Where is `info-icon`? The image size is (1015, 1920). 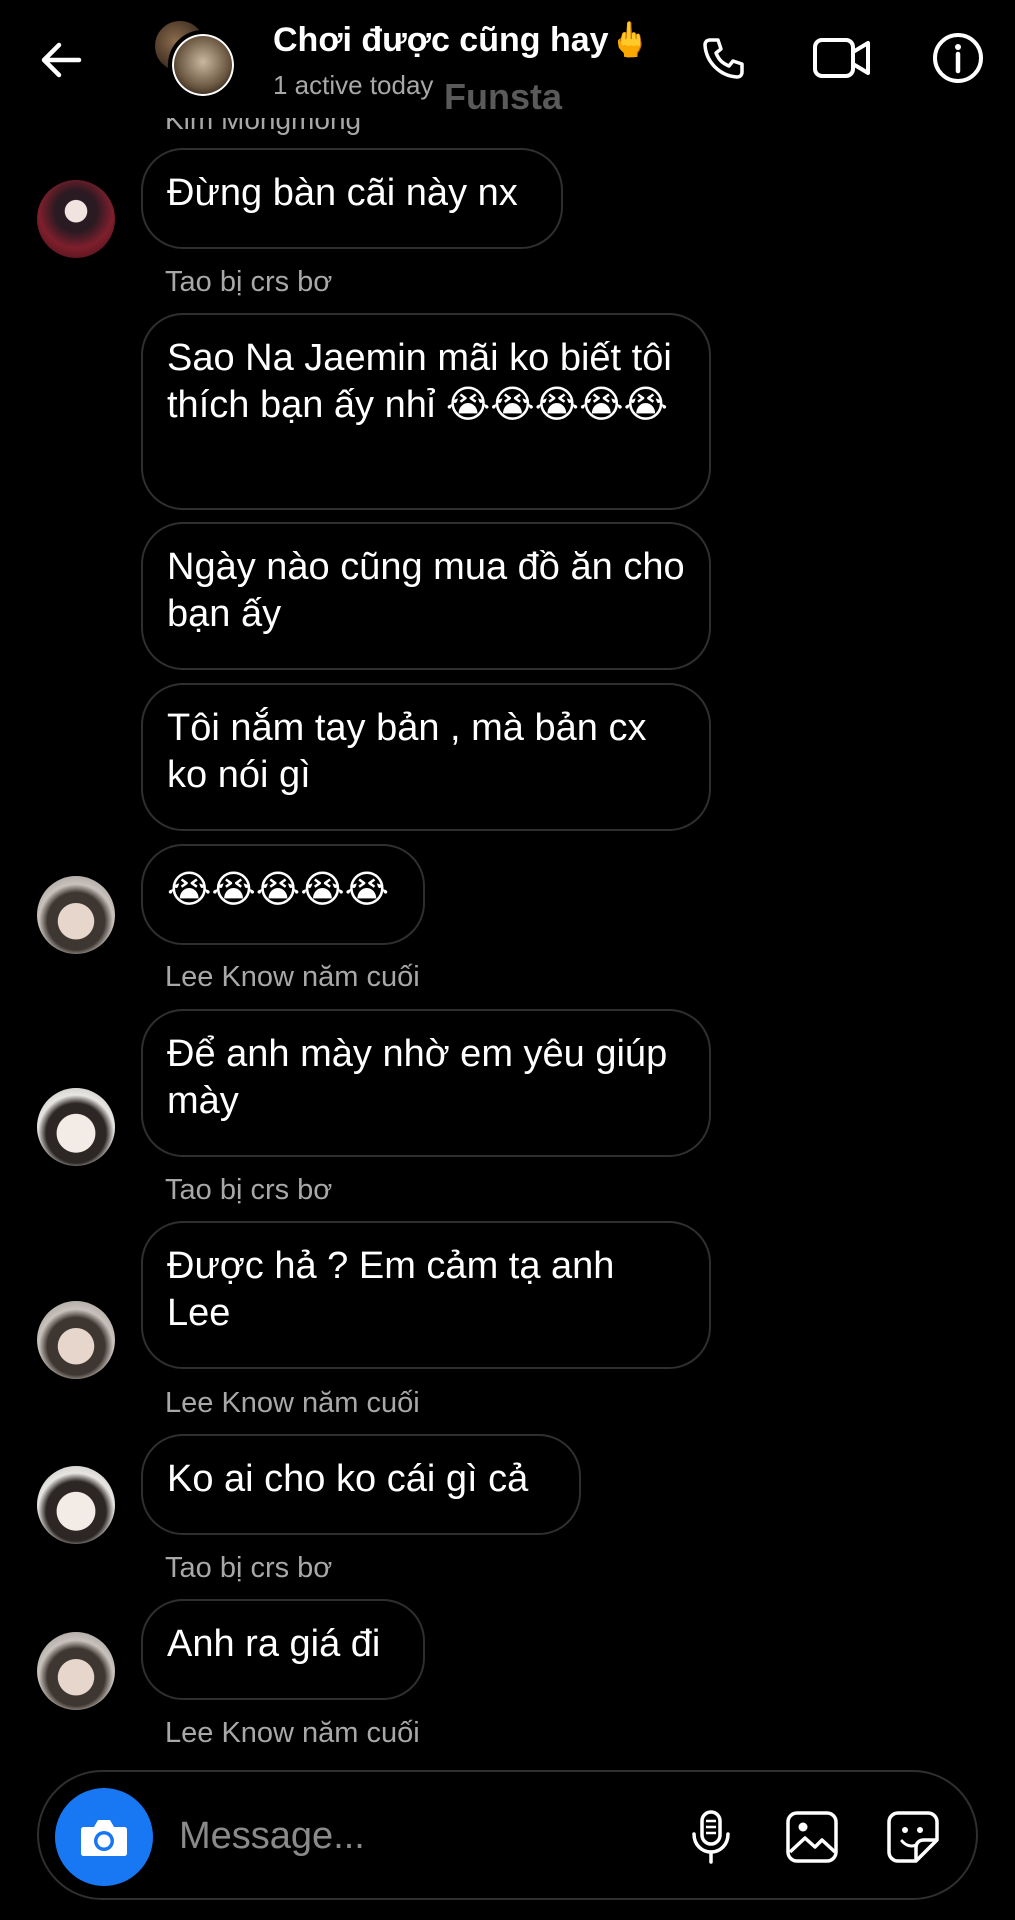 info-icon is located at coordinates (958, 58).